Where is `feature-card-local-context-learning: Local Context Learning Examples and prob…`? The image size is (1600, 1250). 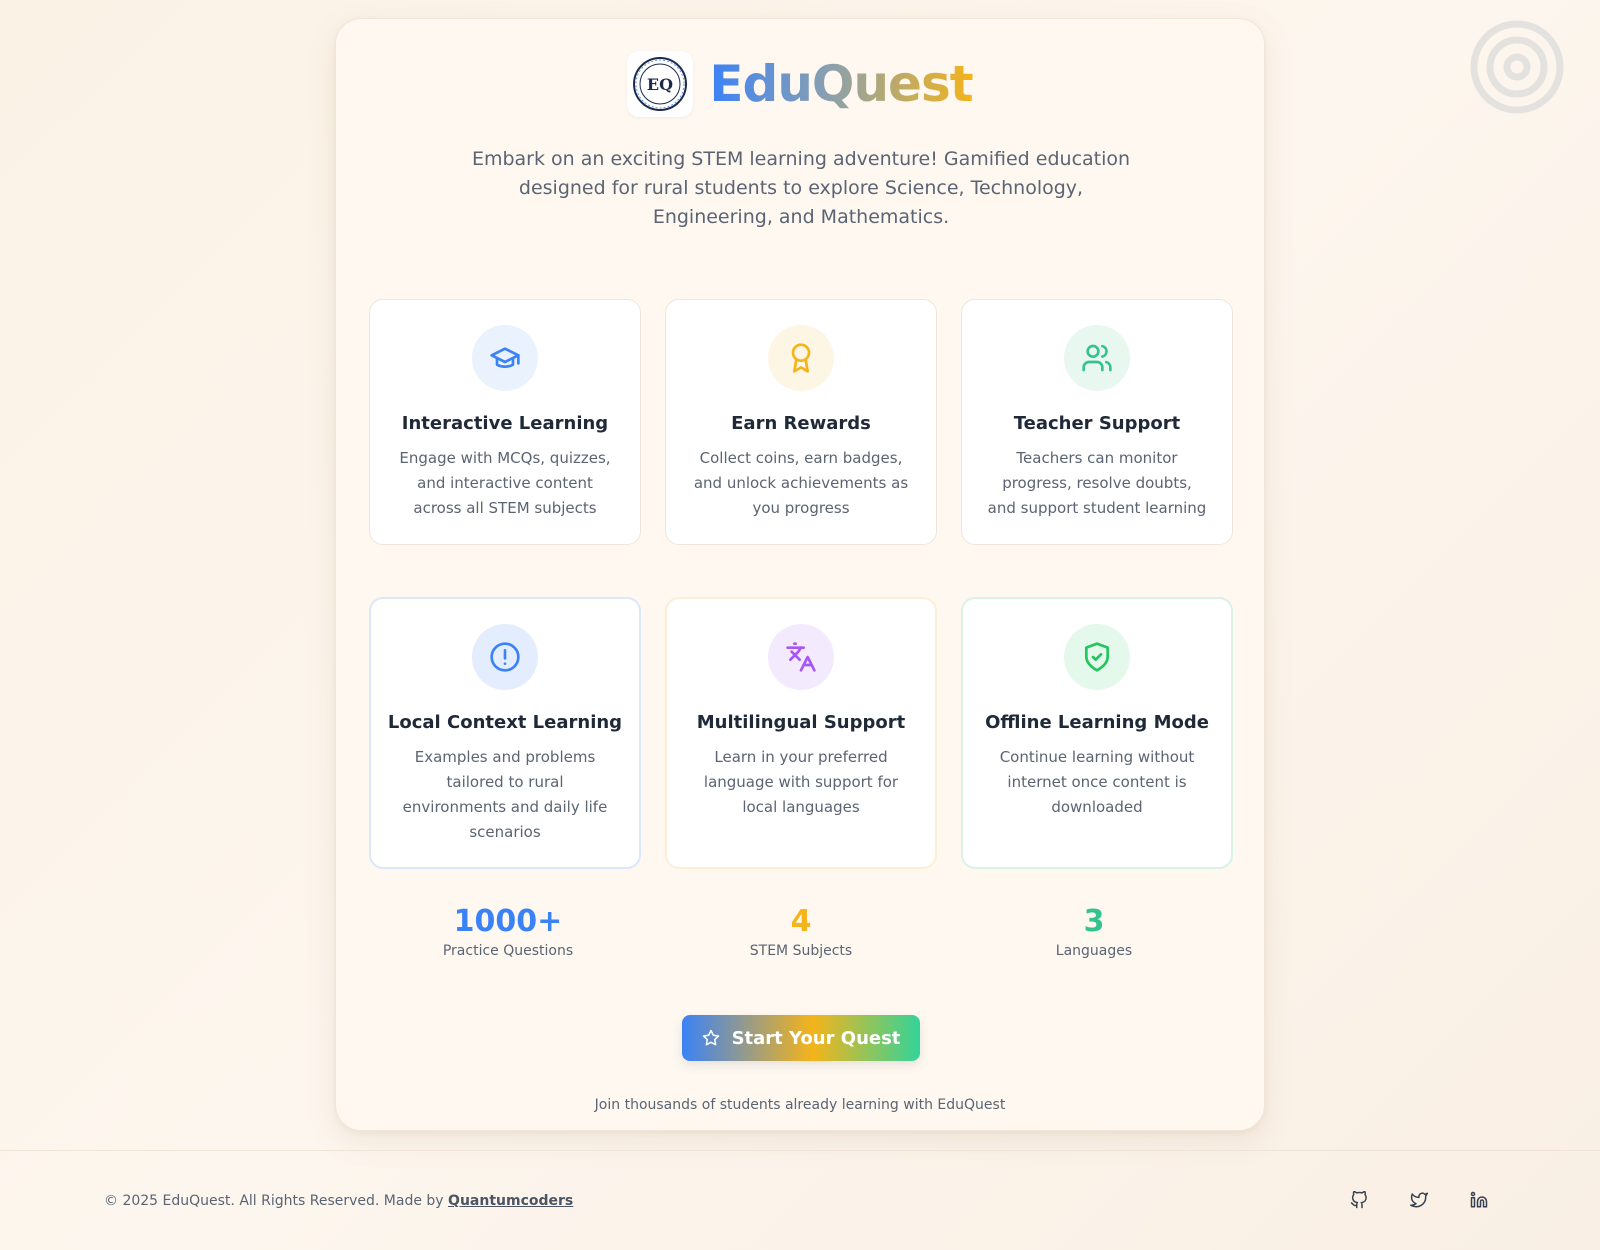
feature-card-local-context-learning: Local Context Learning Examples and prob… is located at coordinates (505, 733).